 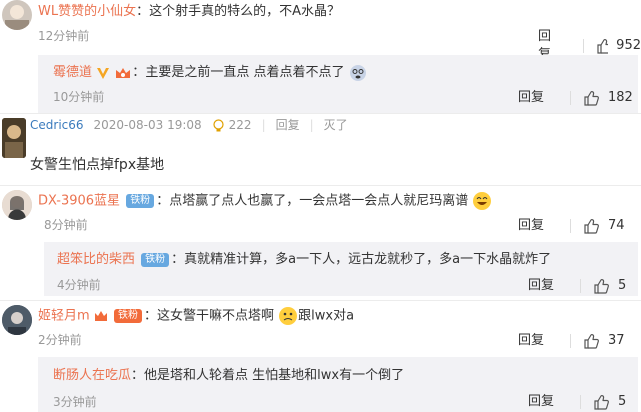 I want to click on username: 姬轻月m, so click(x=64, y=316).